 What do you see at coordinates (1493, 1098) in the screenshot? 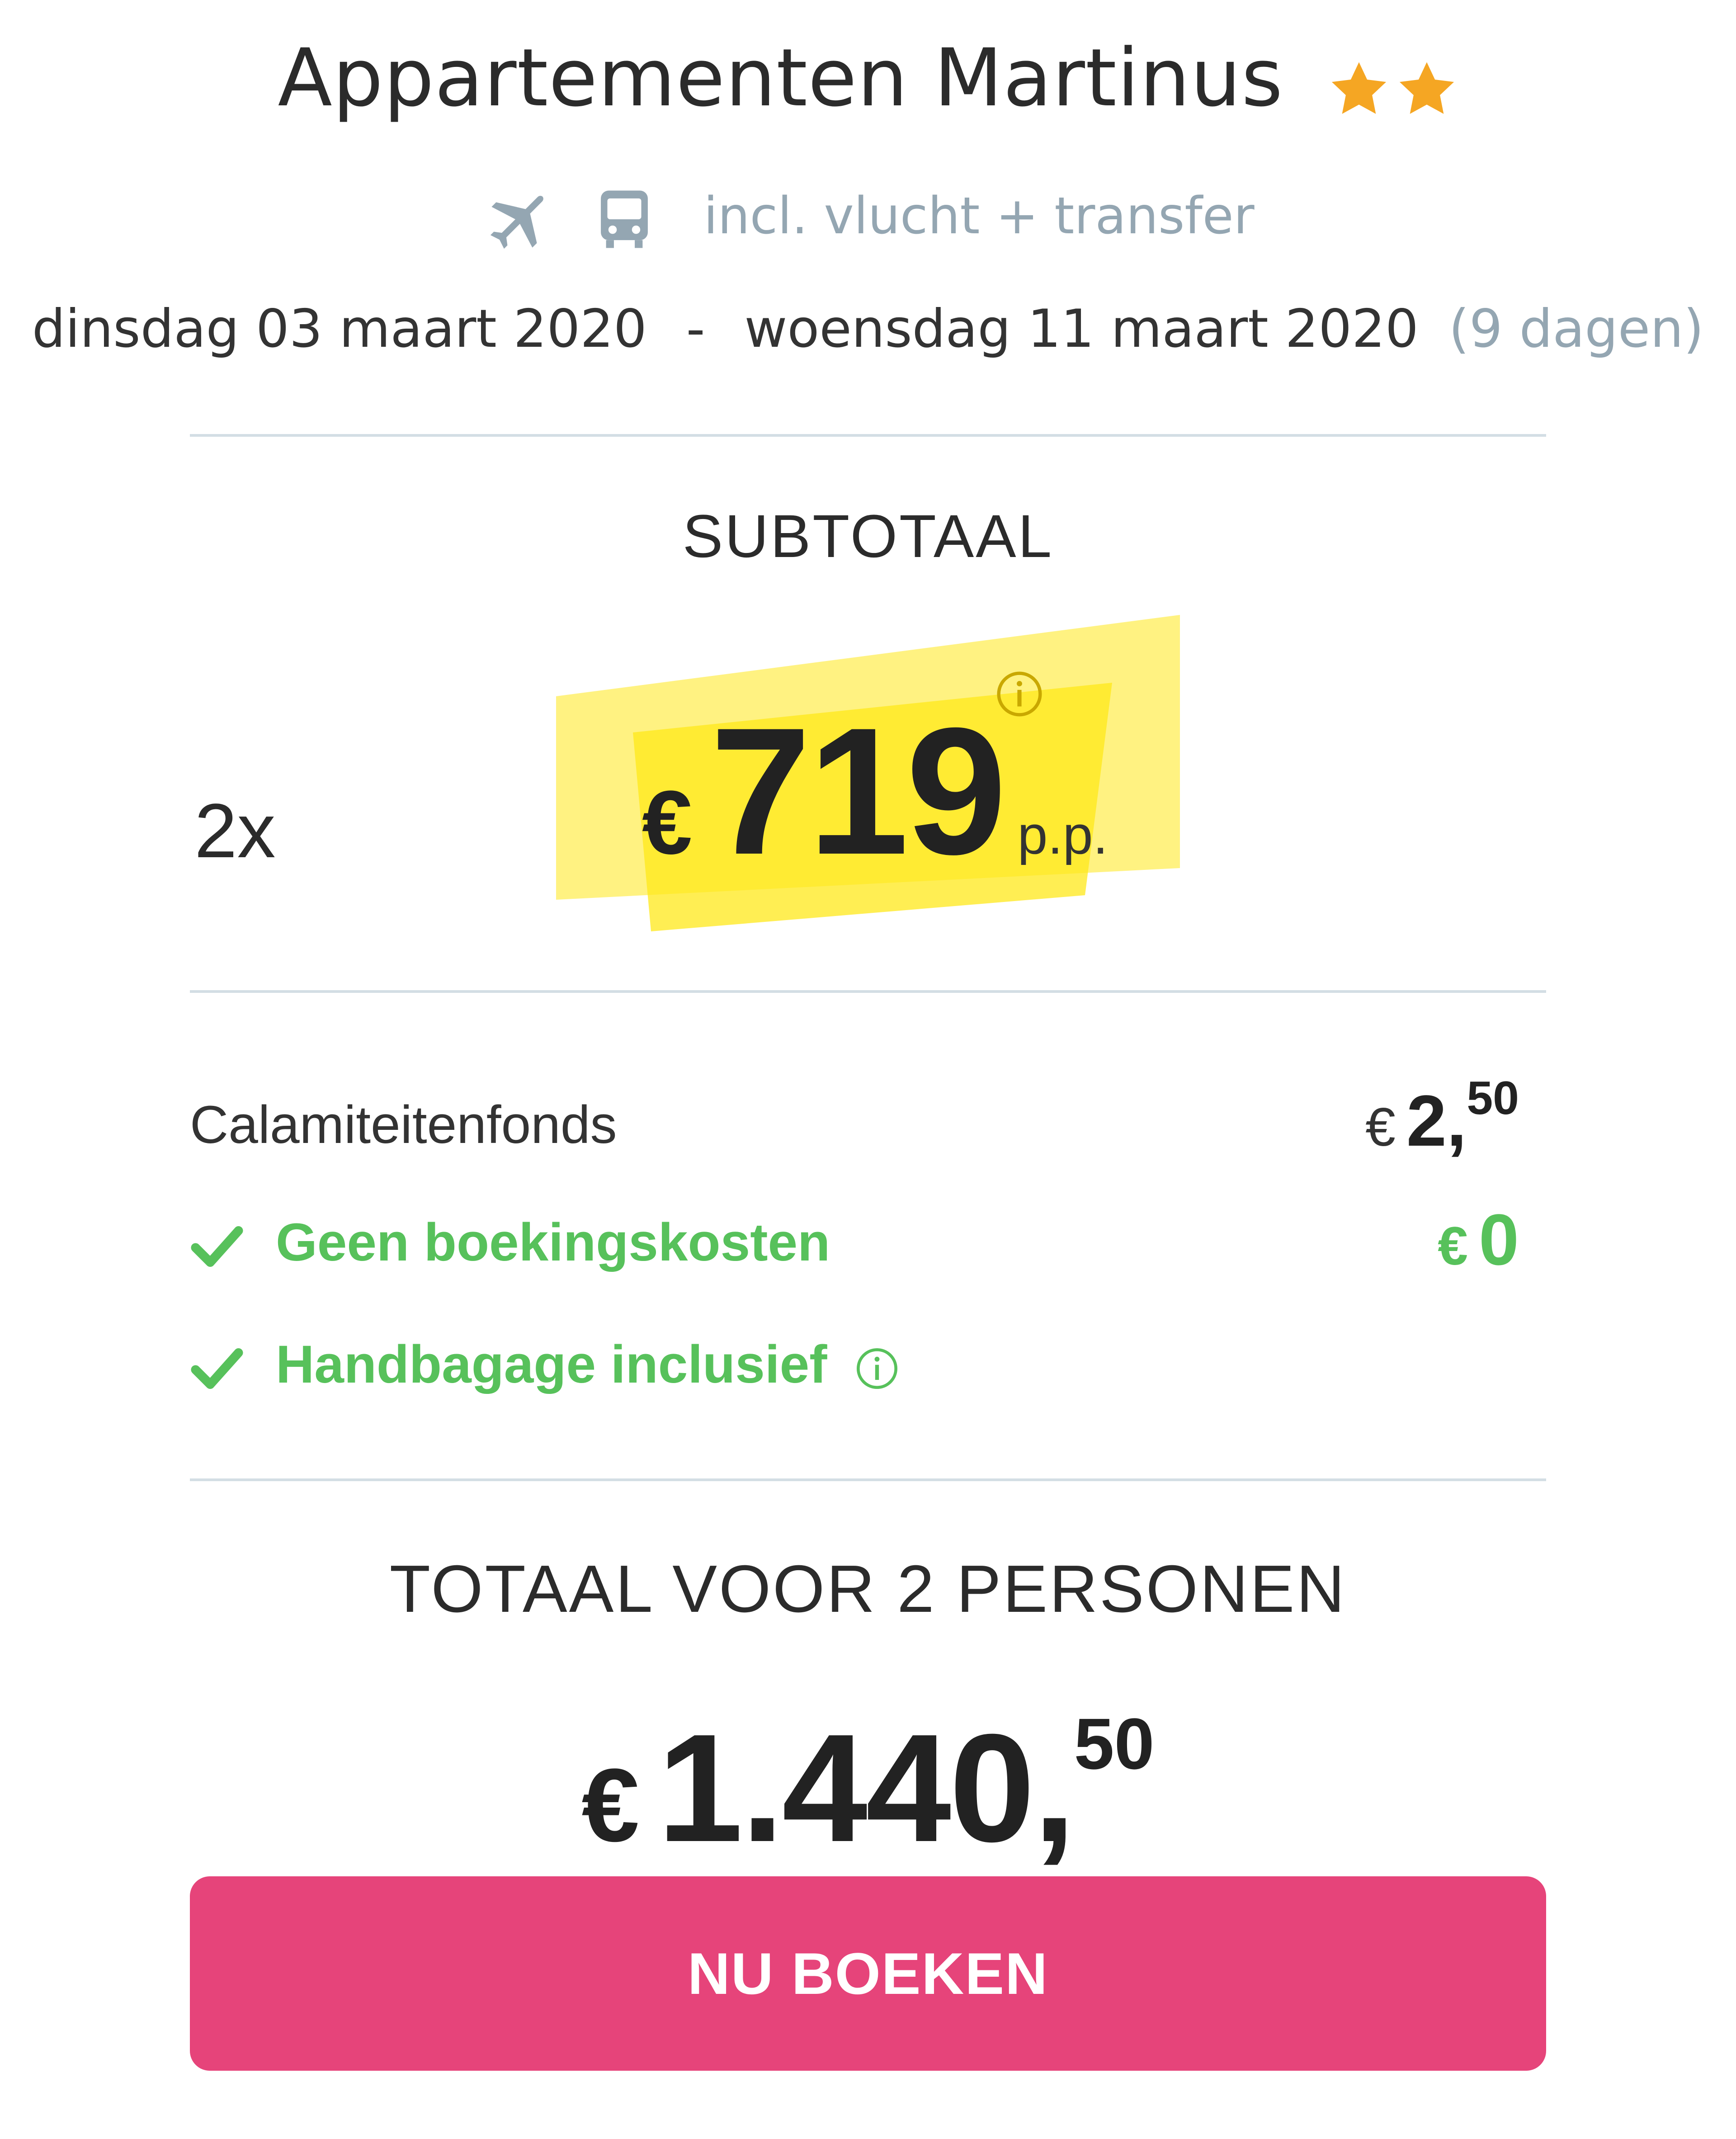
I see `amount-cents: 50` at bounding box center [1493, 1098].